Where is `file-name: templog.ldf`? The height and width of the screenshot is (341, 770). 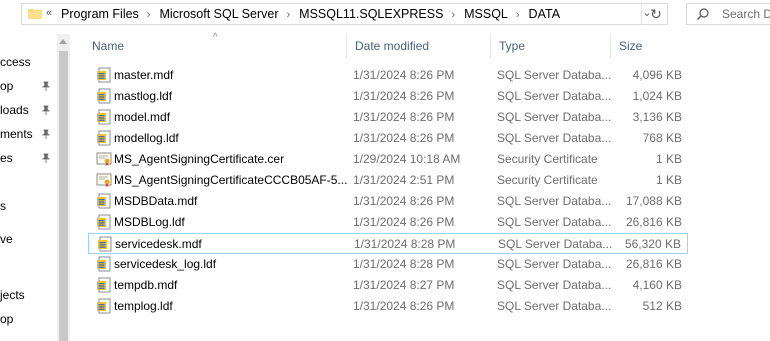 file-name: templog.ldf is located at coordinates (143, 306).